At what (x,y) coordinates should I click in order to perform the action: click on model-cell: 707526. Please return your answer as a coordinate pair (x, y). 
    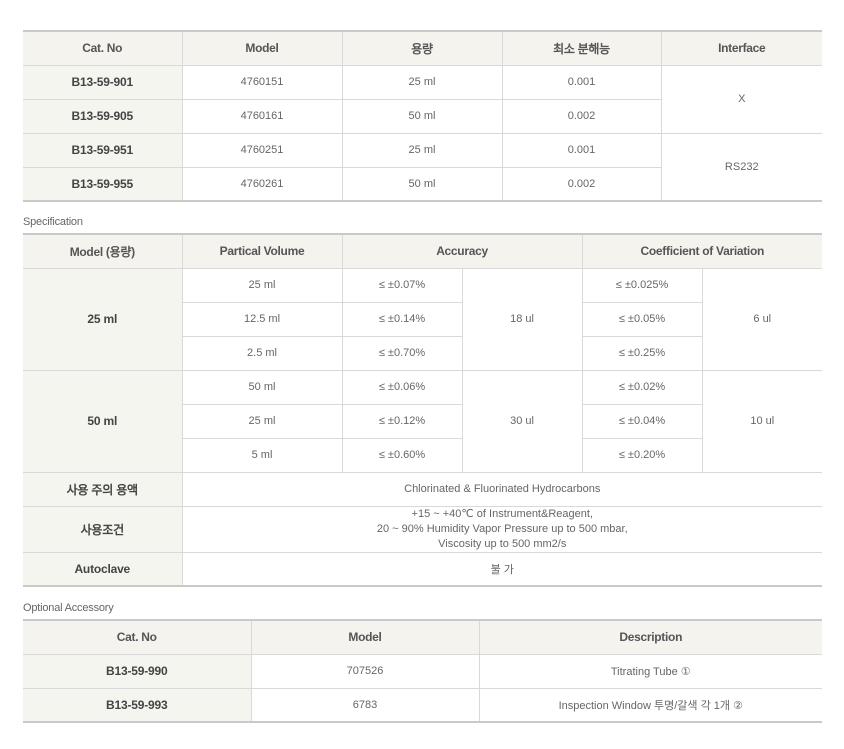
    Looking at the image, I should click on (365, 671).